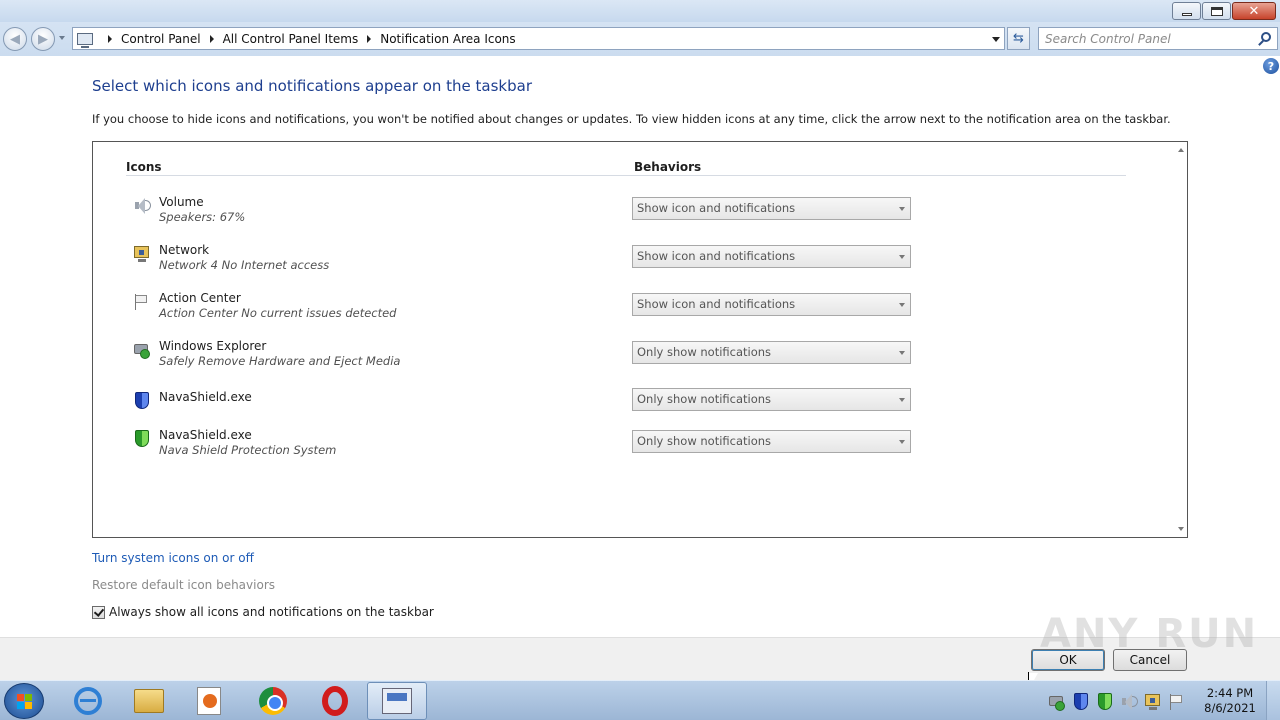 The height and width of the screenshot is (720, 1280). I want to click on column-header-behaviors: Behaviors, so click(668, 167).